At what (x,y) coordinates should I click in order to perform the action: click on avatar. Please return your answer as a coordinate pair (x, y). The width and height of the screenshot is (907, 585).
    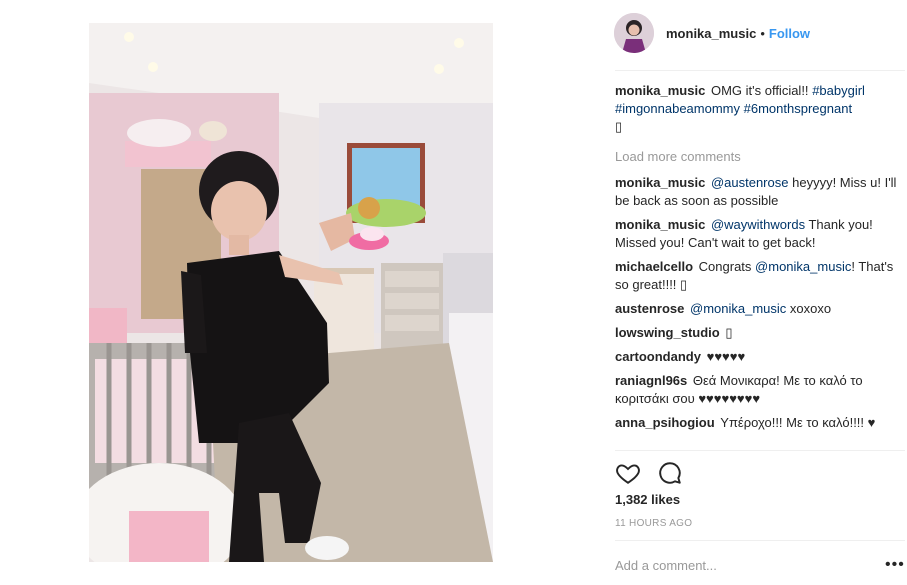
    Looking at the image, I should click on (634, 33).